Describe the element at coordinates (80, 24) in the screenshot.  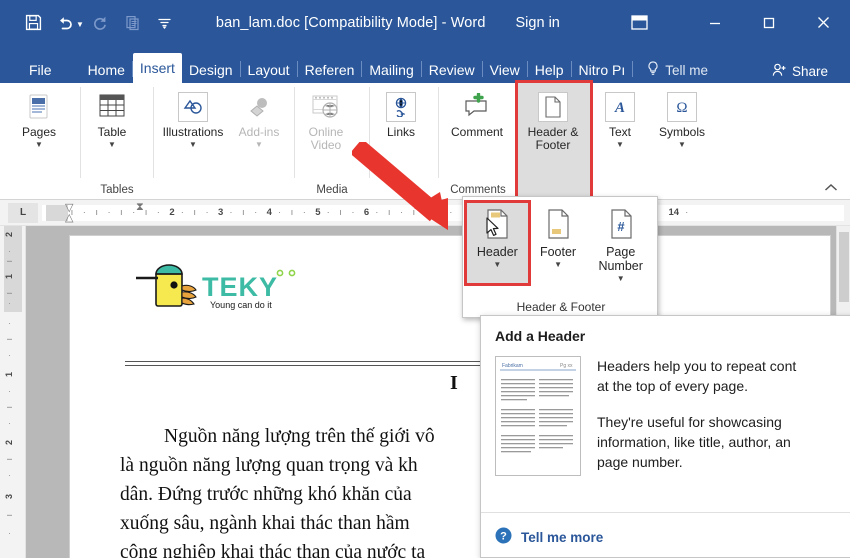
I see `undo-dropdown-caret: ▼` at that location.